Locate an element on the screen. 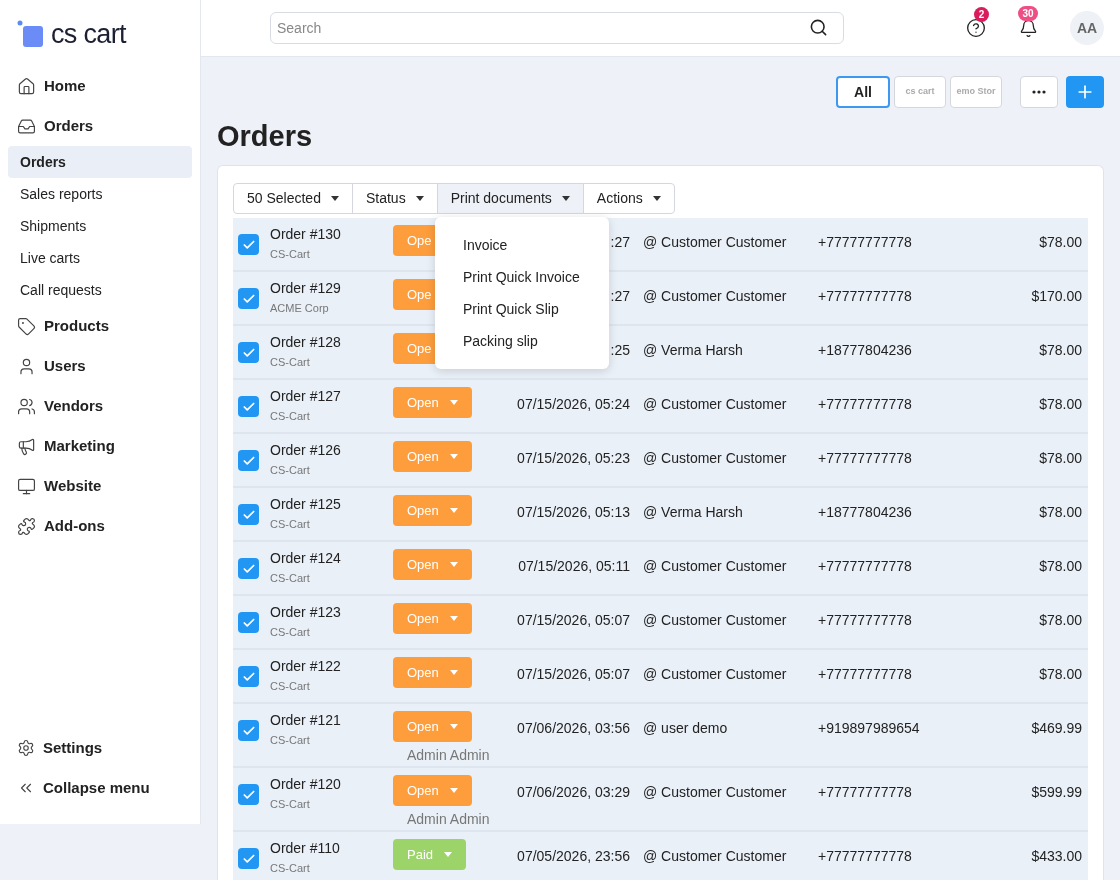 Image resolution: width=1120 pixels, height=880 pixels. nav-subitem: Orders is located at coordinates (100, 162).